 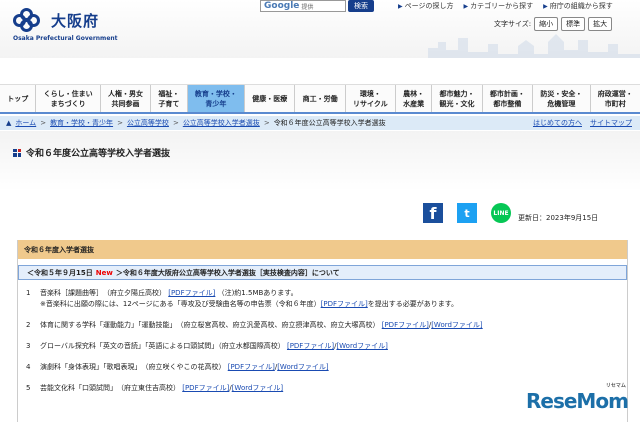 What do you see at coordinates (578, 6) in the screenshot?
I see `top-link-organization: 府庁の組織から探す` at bounding box center [578, 6].